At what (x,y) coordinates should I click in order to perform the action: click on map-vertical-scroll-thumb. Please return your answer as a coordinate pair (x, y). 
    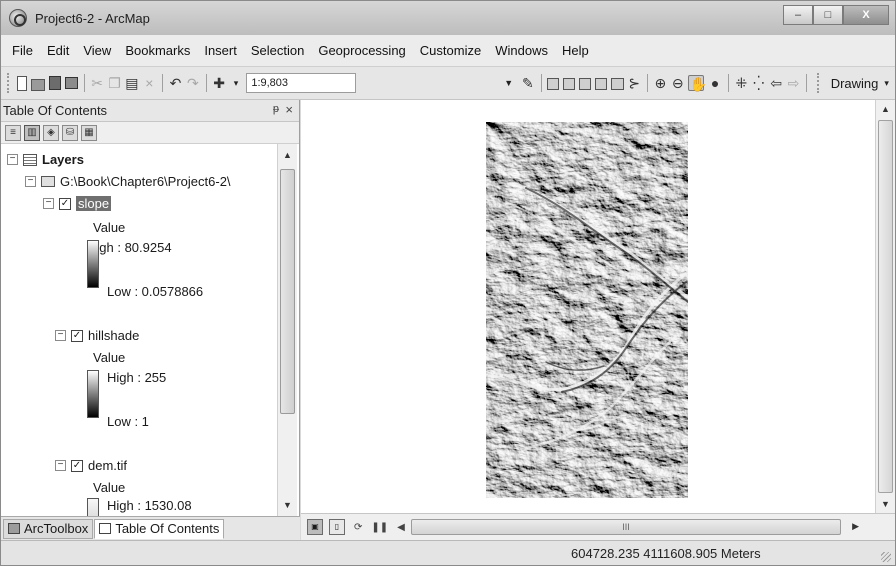
    Looking at the image, I should click on (885, 306).